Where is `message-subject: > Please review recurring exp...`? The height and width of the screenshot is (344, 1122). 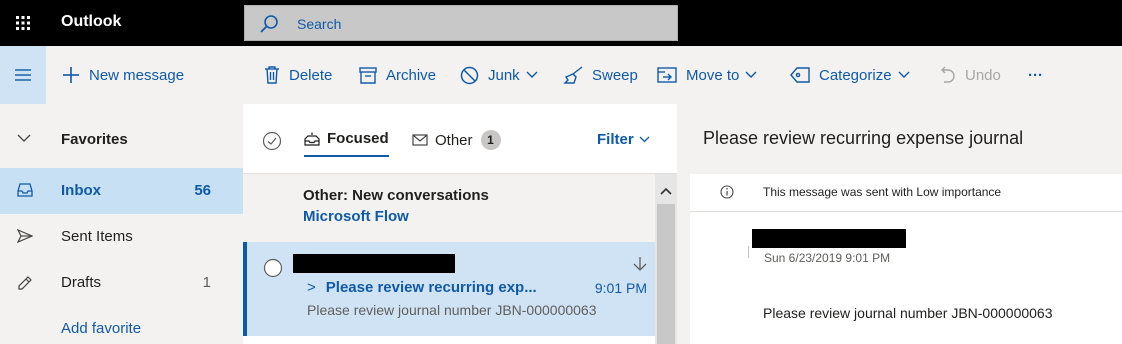 message-subject: > Please review recurring exp... is located at coordinates (422, 287).